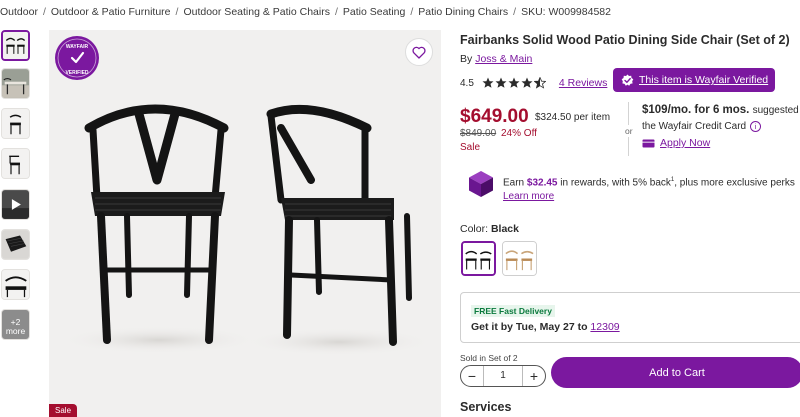 This screenshot has height=417, width=800. I want to click on star-rating, so click(514, 83).